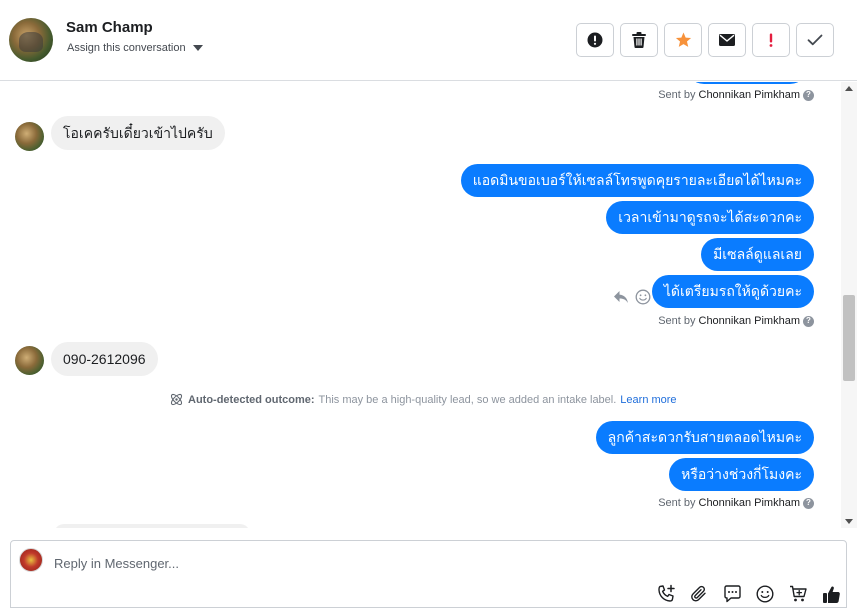 The image size is (857, 608). I want to click on react-emoji-icon, so click(643, 297).